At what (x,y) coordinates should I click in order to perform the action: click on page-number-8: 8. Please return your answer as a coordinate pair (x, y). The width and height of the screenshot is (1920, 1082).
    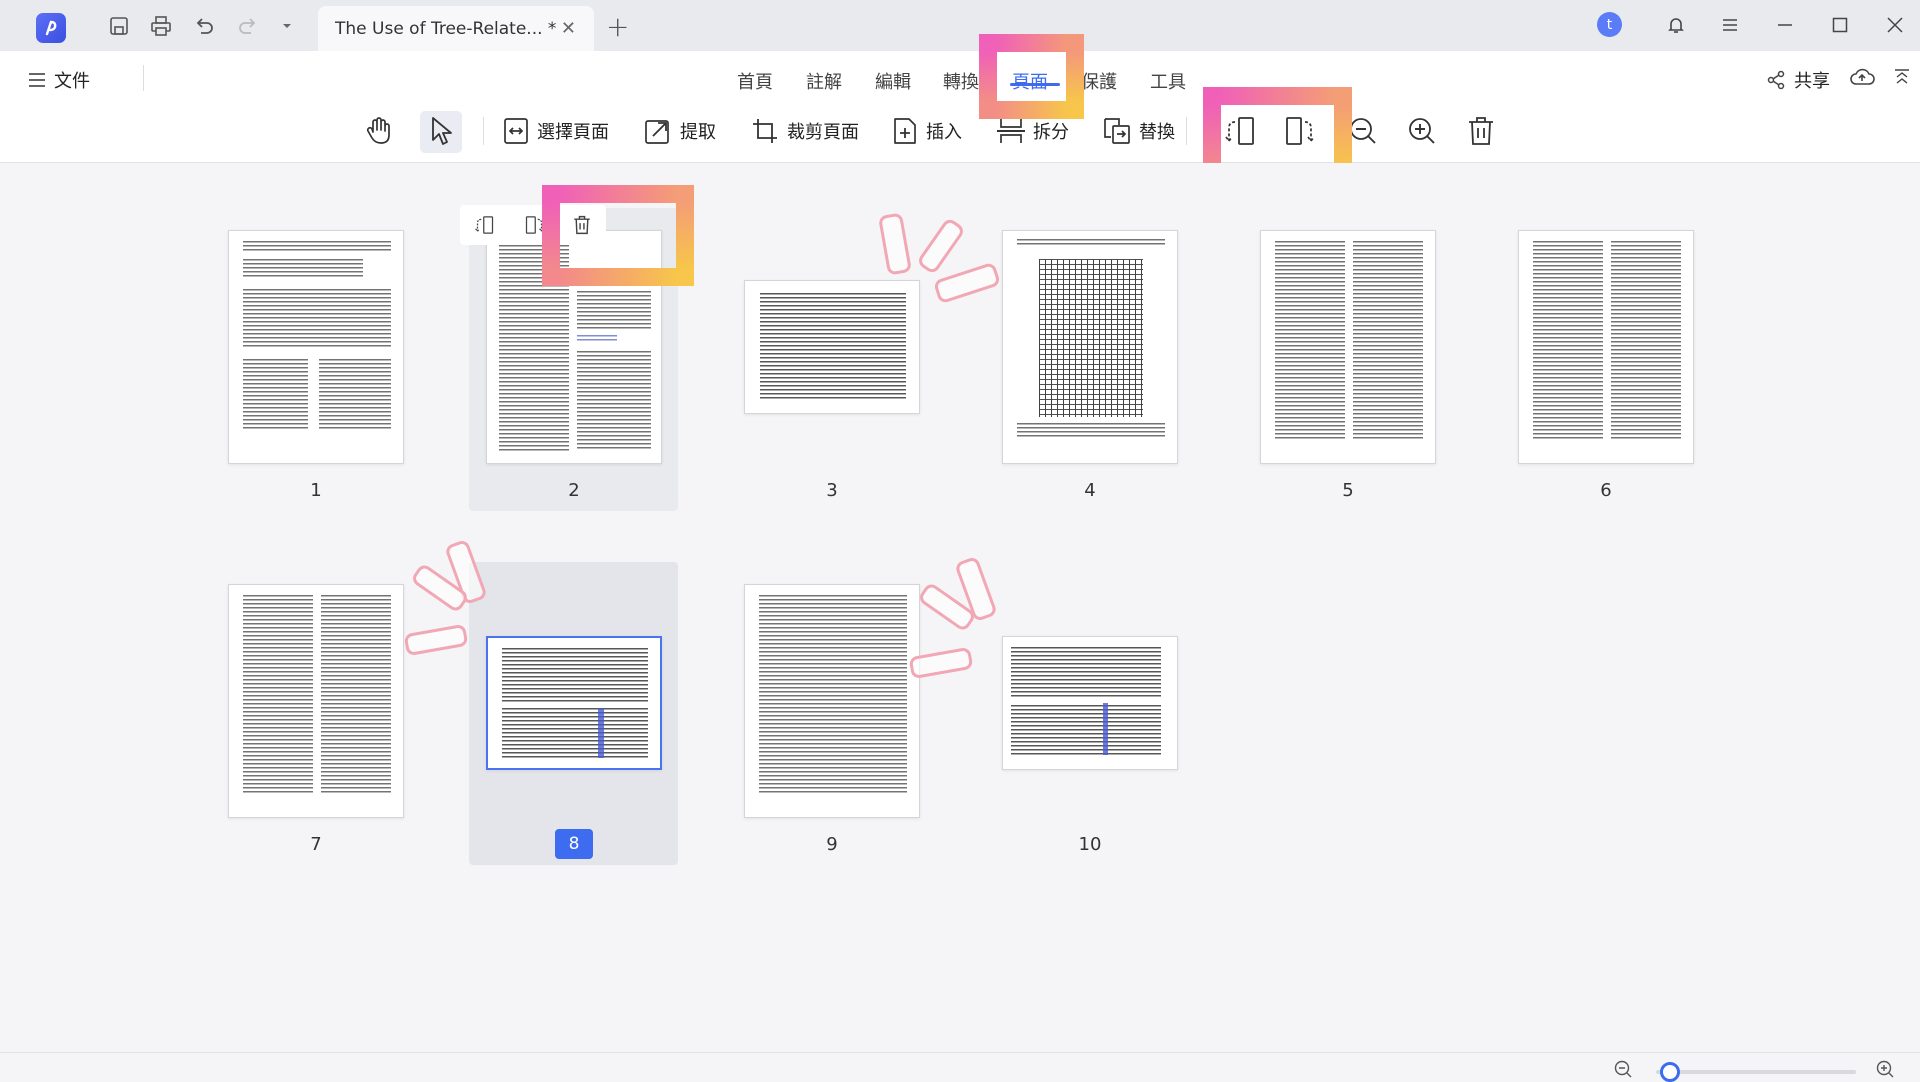
    Looking at the image, I should click on (574, 844).